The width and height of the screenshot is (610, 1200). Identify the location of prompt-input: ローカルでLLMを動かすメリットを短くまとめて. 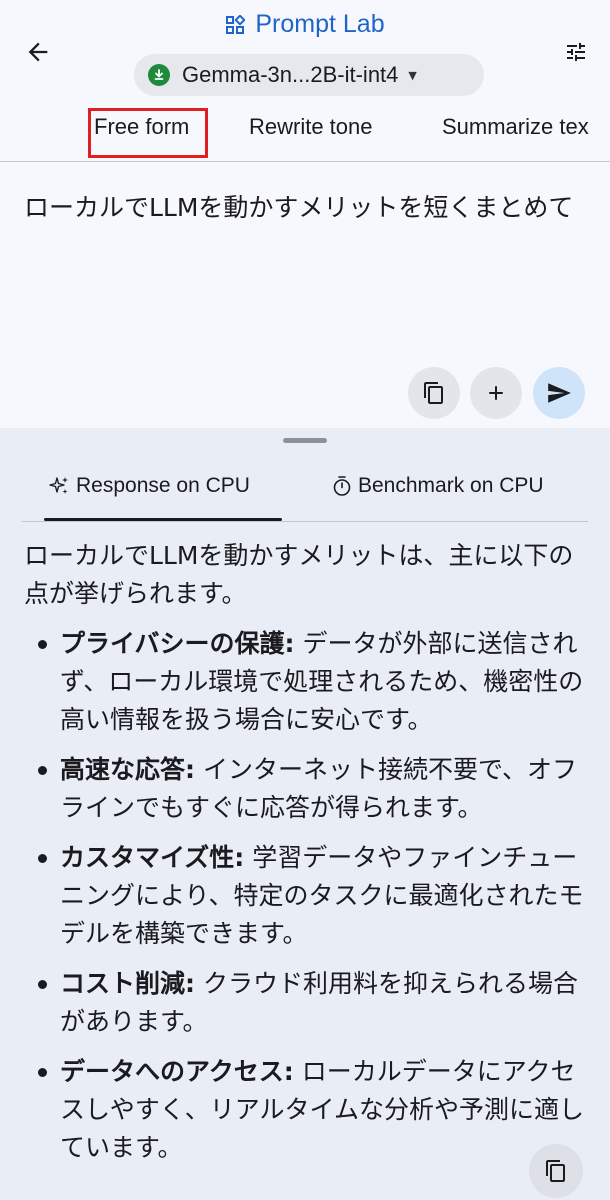
(309, 207).